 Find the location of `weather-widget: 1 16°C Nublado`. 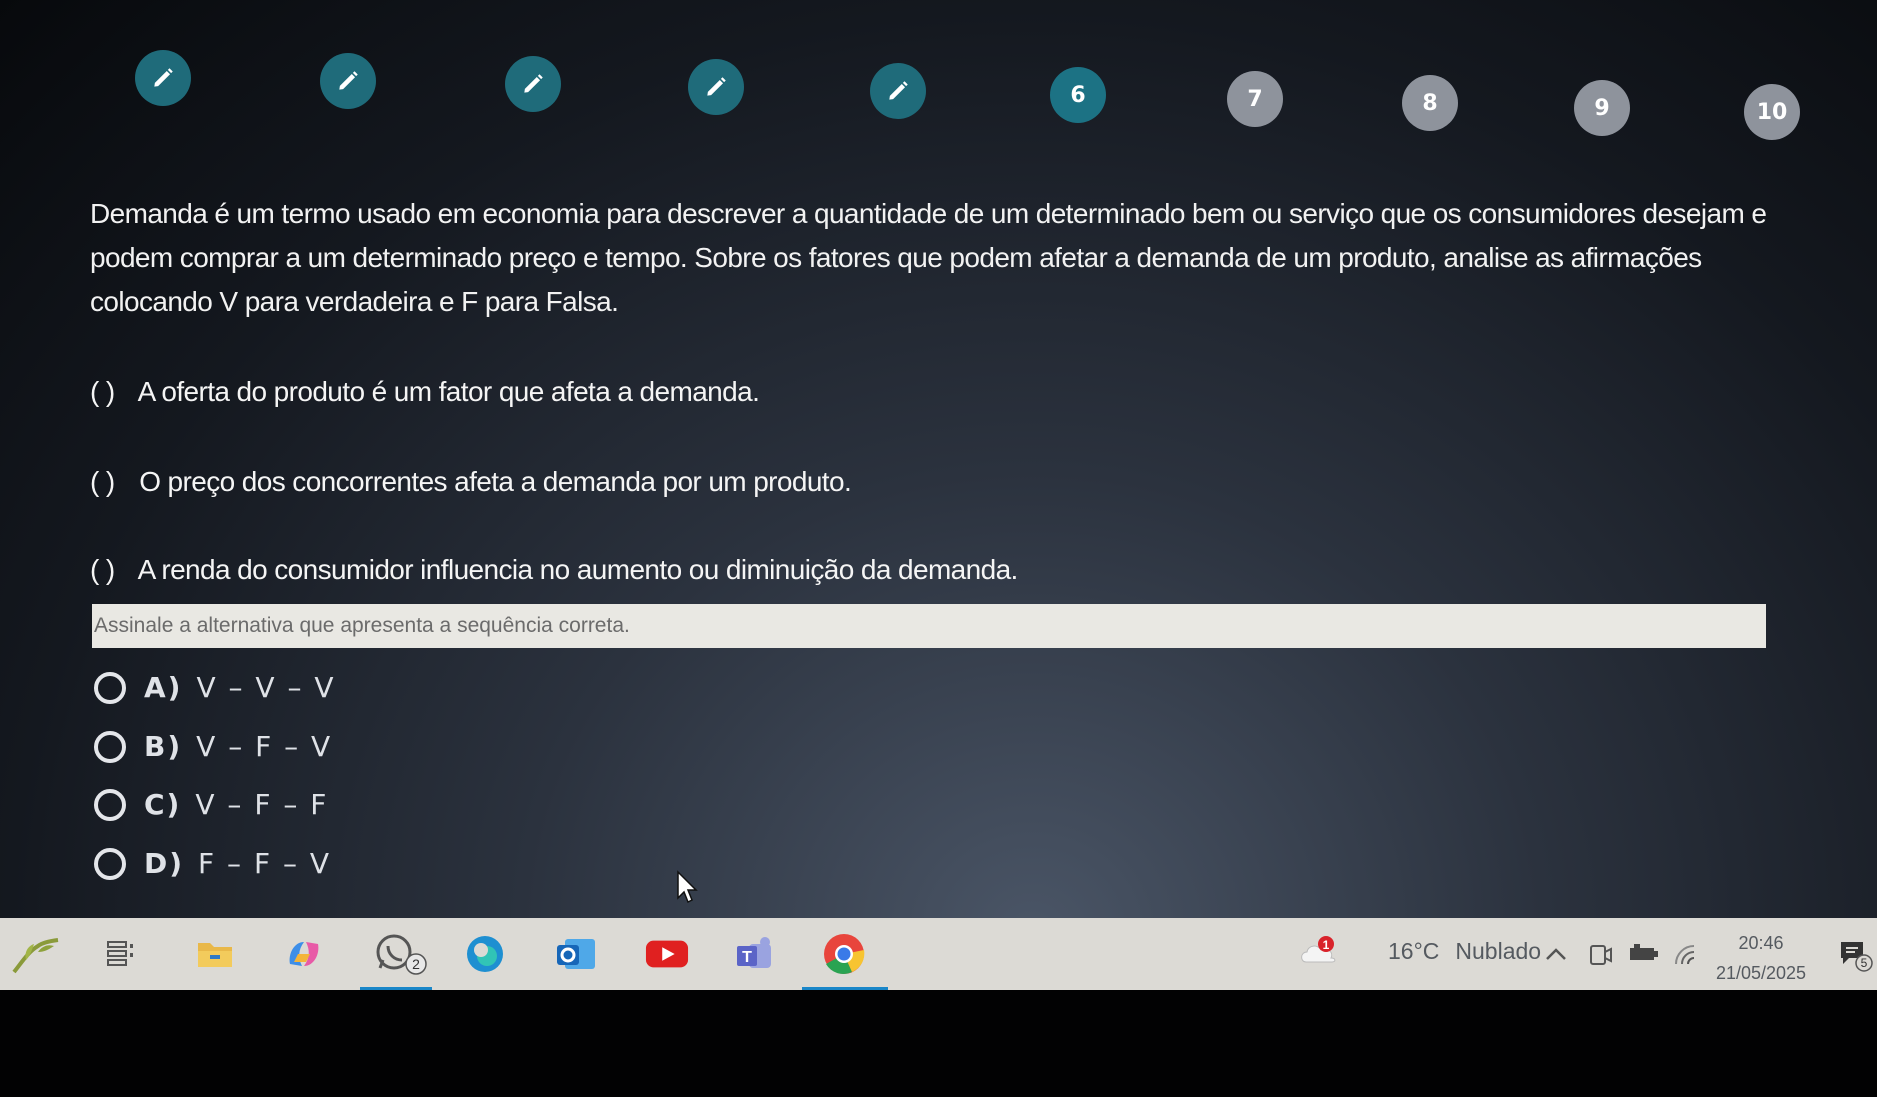

weather-widget: 1 16°C Nublado is located at coordinates (1419, 951).